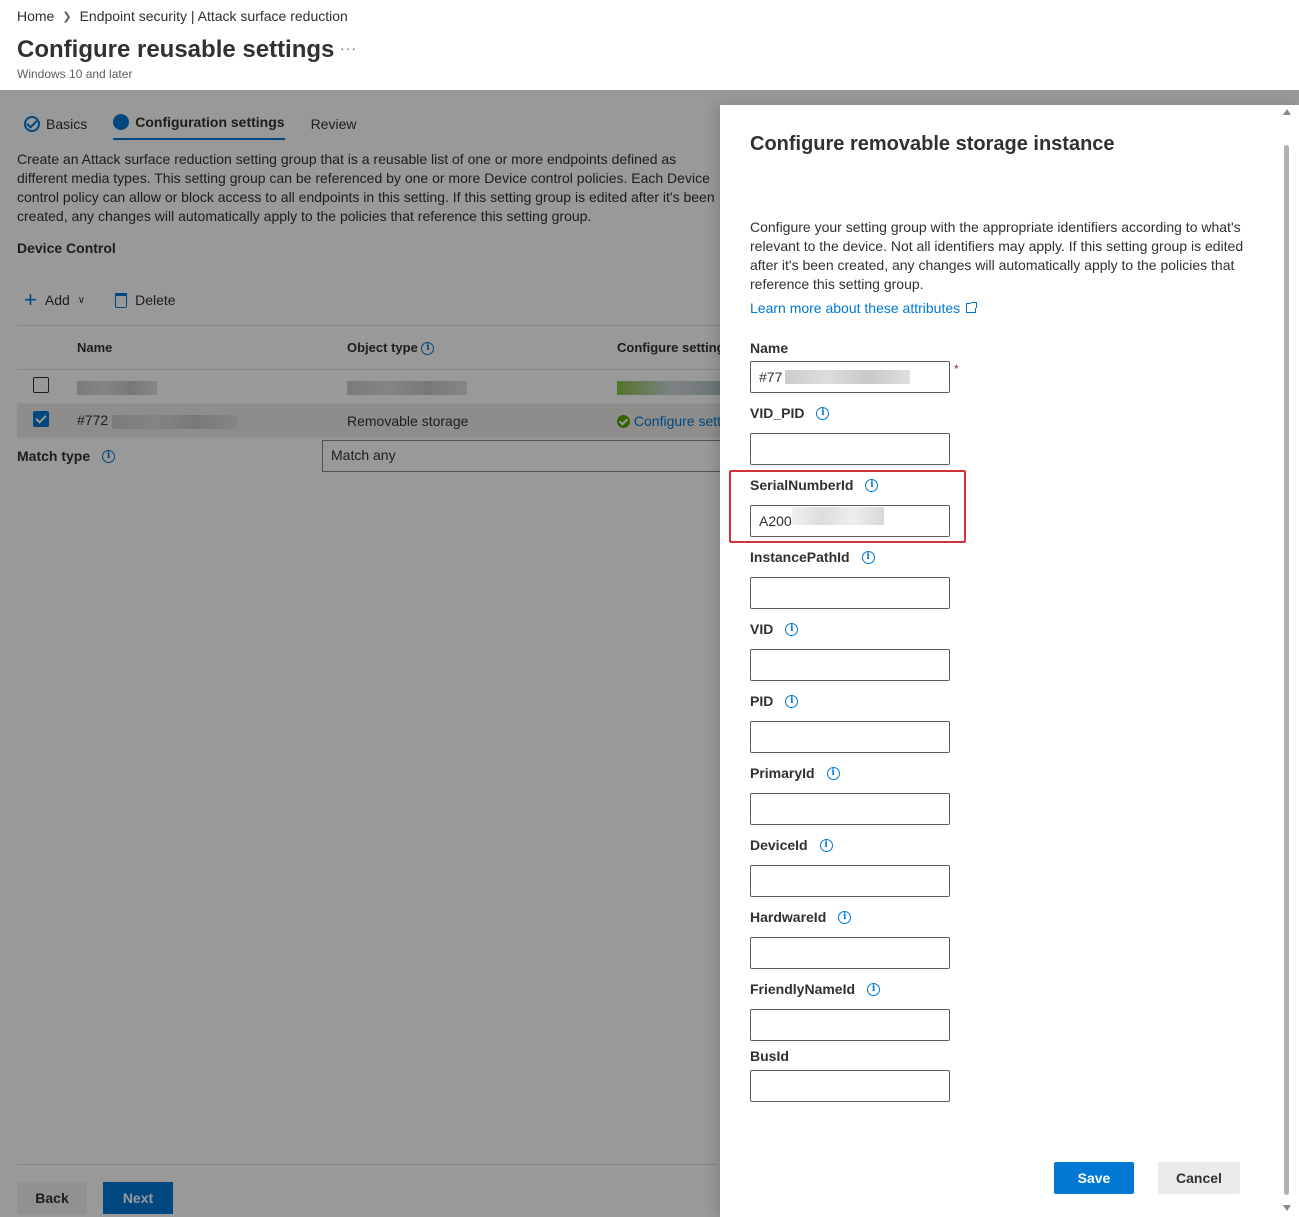 The width and height of the screenshot is (1299, 1217). I want to click on hardware-id-input, so click(850, 953).